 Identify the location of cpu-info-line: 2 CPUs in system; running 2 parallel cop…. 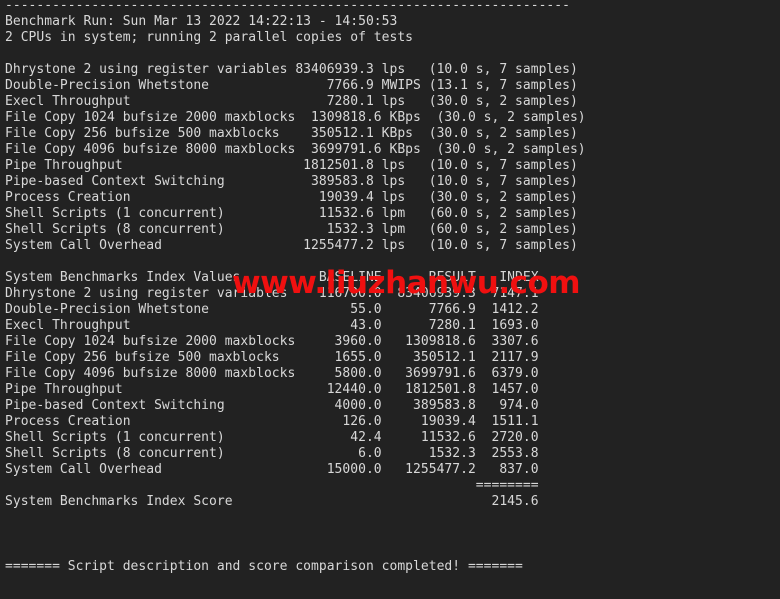
(209, 38).